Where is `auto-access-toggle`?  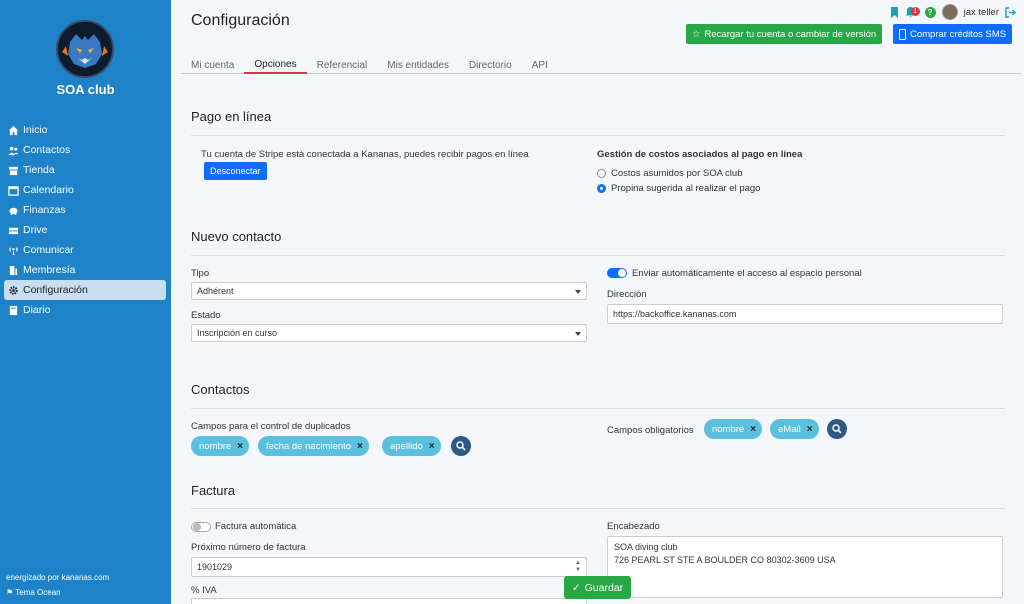 auto-access-toggle is located at coordinates (617, 273).